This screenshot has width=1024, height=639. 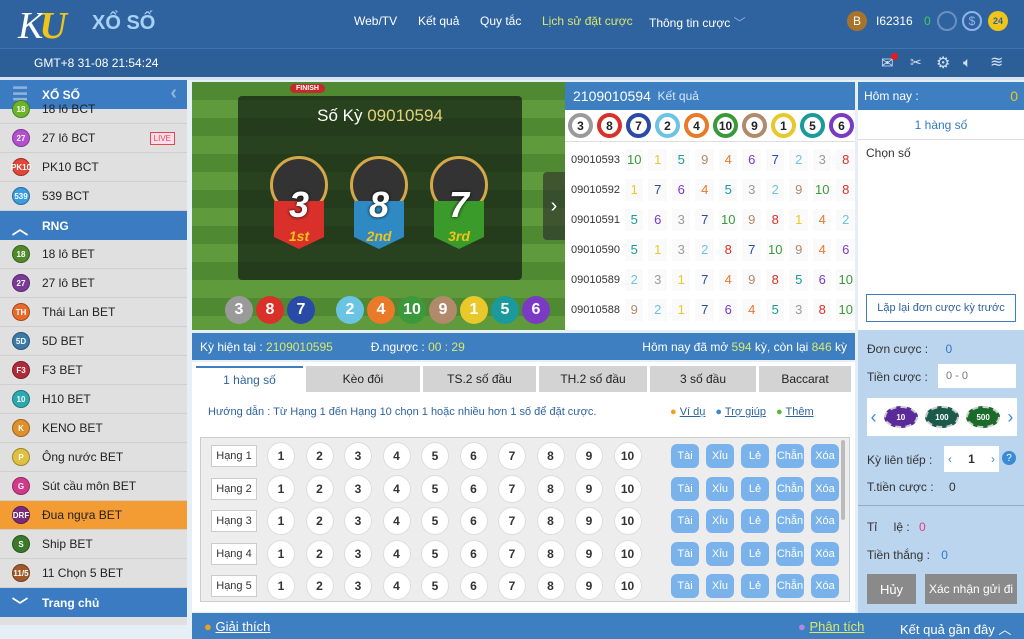 I want to click on consecutive-stepper: ‹ 1 ›, so click(x=971, y=459).